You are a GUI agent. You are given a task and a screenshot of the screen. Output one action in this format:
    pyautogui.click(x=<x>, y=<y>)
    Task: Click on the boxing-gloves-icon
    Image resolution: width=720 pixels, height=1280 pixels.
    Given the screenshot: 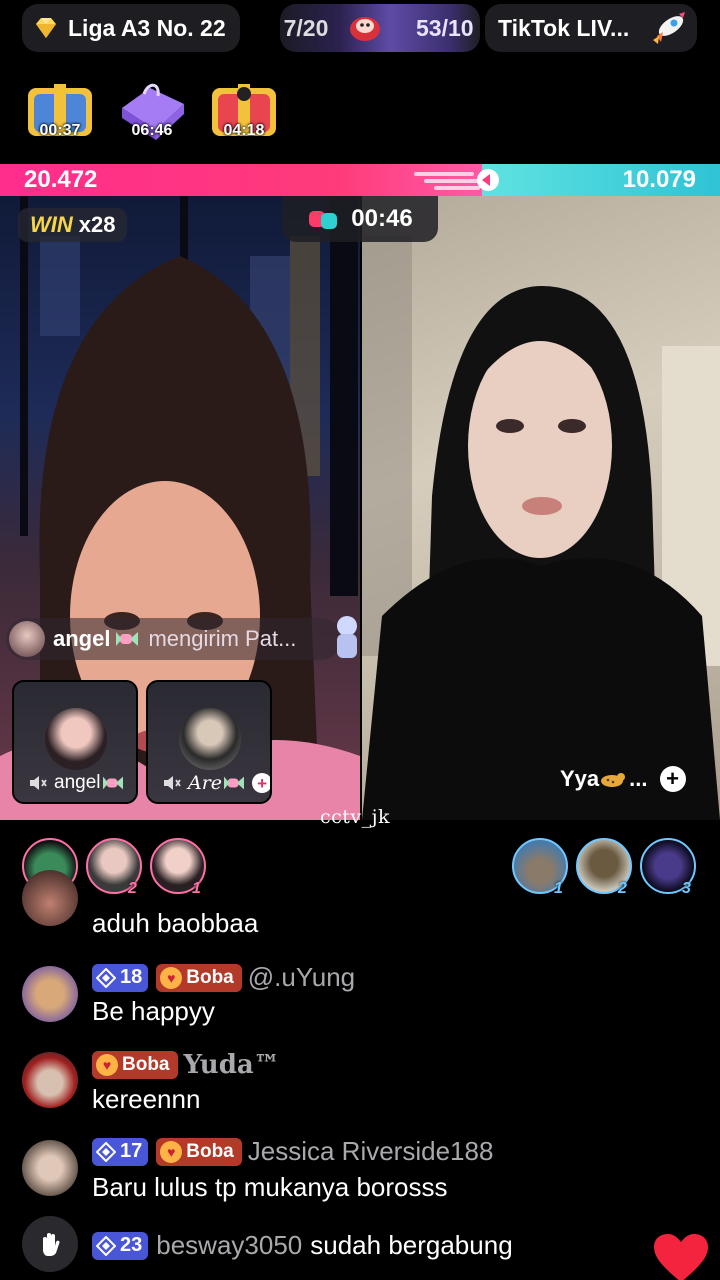 What is the action you would take?
    pyautogui.click(x=323, y=220)
    